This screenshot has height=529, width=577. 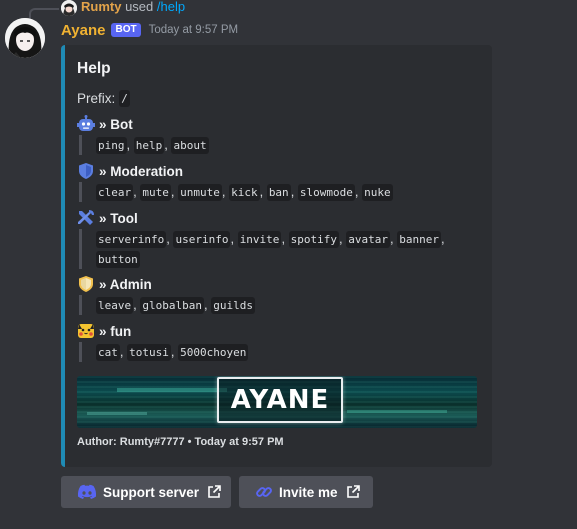 I want to click on reply-avatar, so click(x=69, y=8).